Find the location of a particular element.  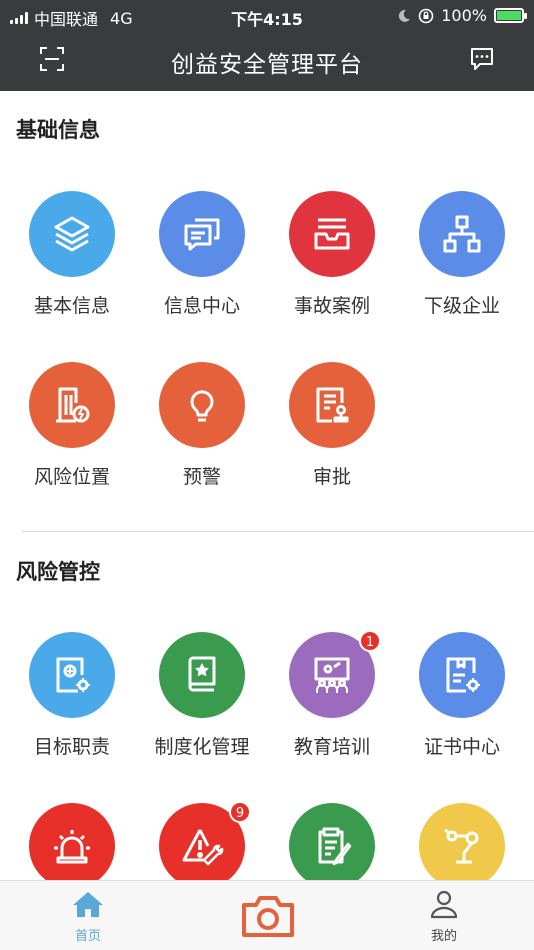

grid-item-label: 信息中心 is located at coordinates (201, 306).